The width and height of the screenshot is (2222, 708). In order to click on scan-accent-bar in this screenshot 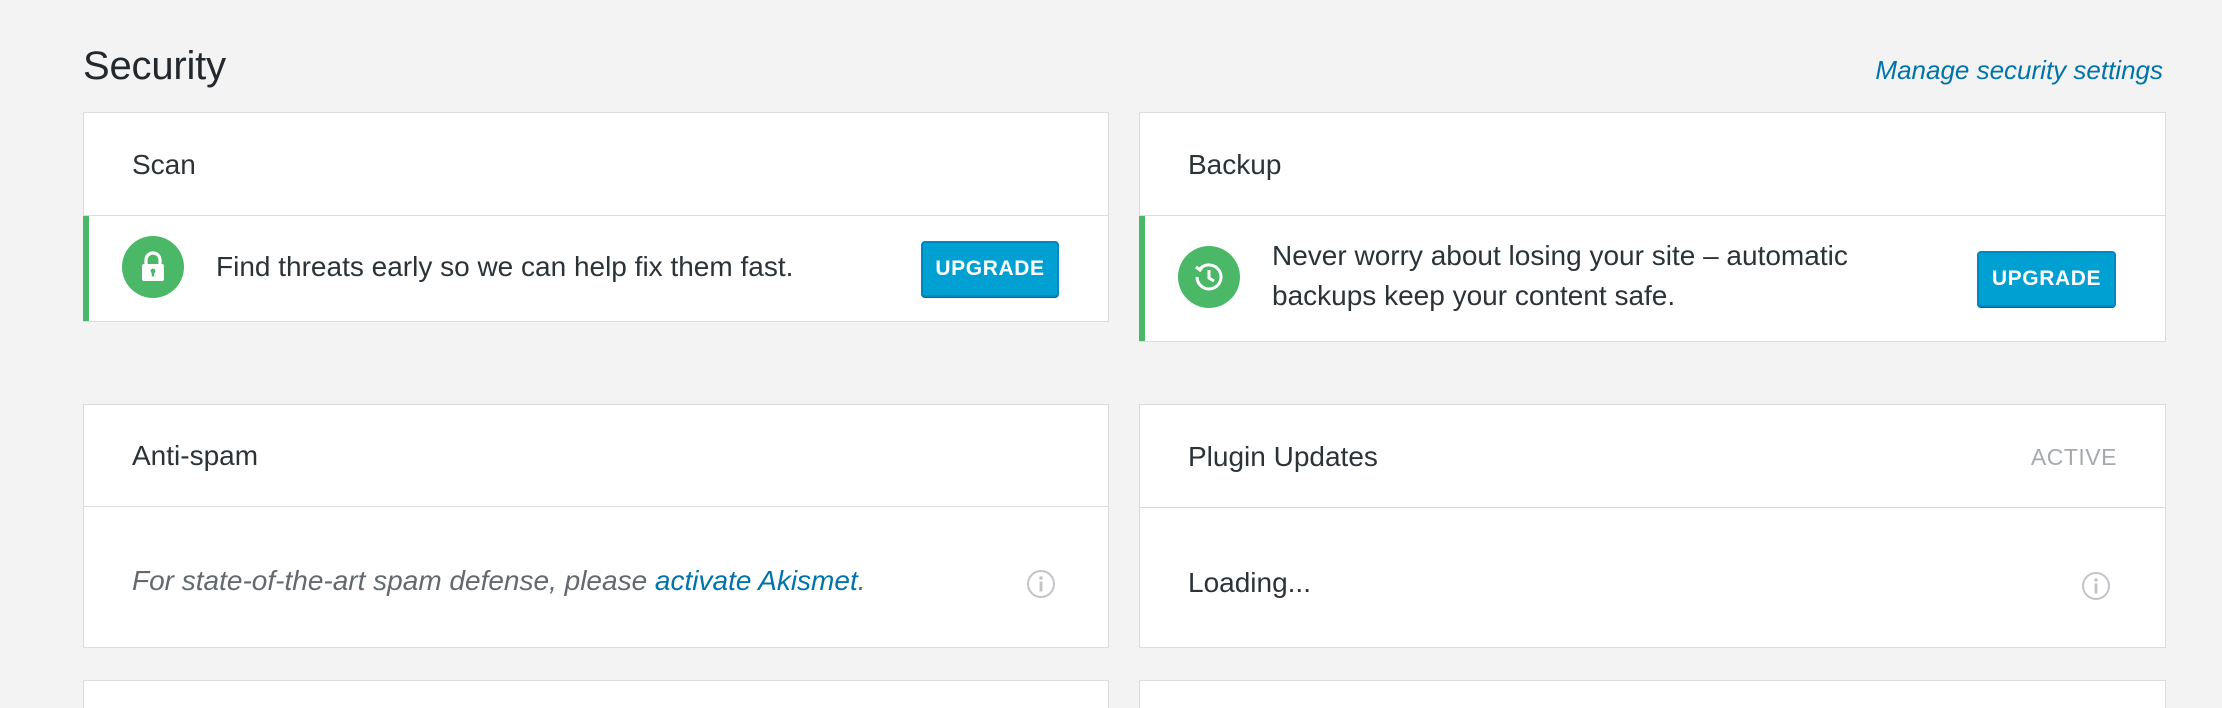, I will do `click(86, 268)`.